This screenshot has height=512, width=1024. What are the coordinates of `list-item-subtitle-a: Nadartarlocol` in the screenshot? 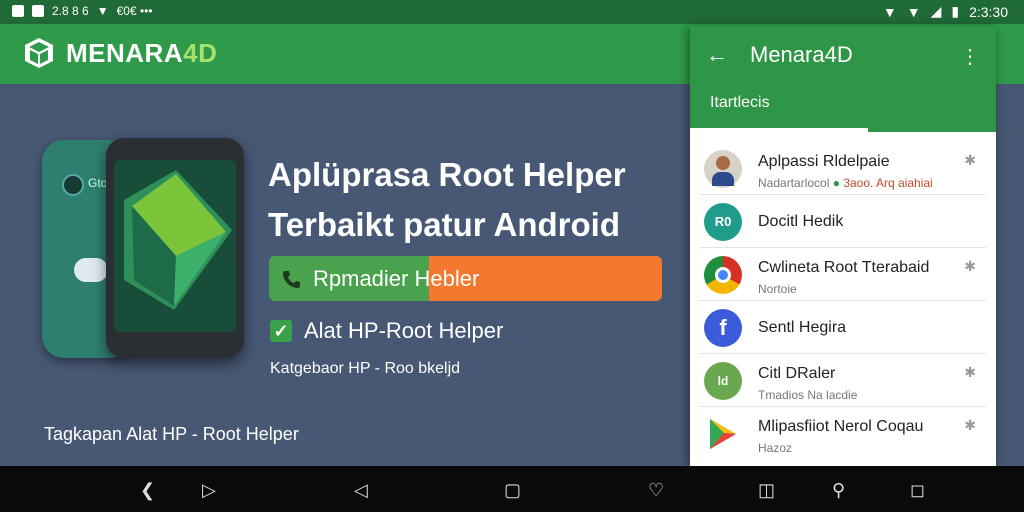 It's located at (794, 183).